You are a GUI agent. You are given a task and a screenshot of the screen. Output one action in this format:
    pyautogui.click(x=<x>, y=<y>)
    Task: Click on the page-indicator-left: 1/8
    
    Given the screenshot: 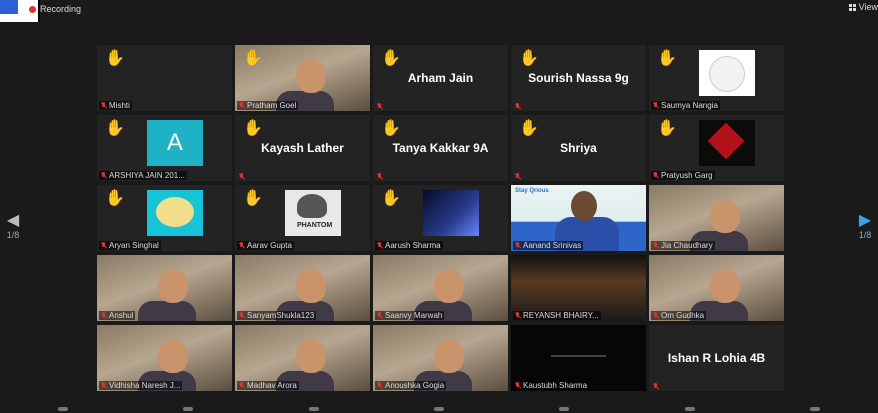 What is the action you would take?
    pyautogui.click(x=13, y=235)
    